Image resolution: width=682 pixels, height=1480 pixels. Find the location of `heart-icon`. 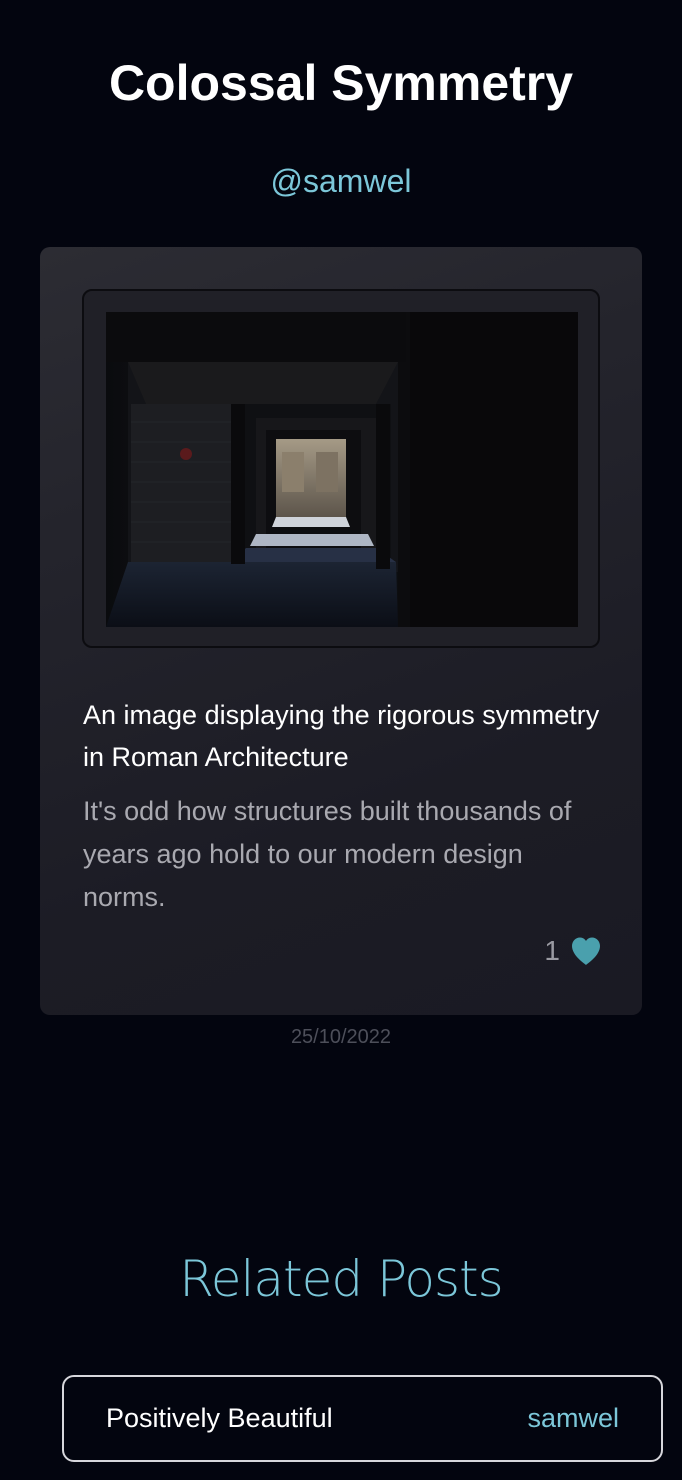

heart-icon is located at coordinates (586, 951).